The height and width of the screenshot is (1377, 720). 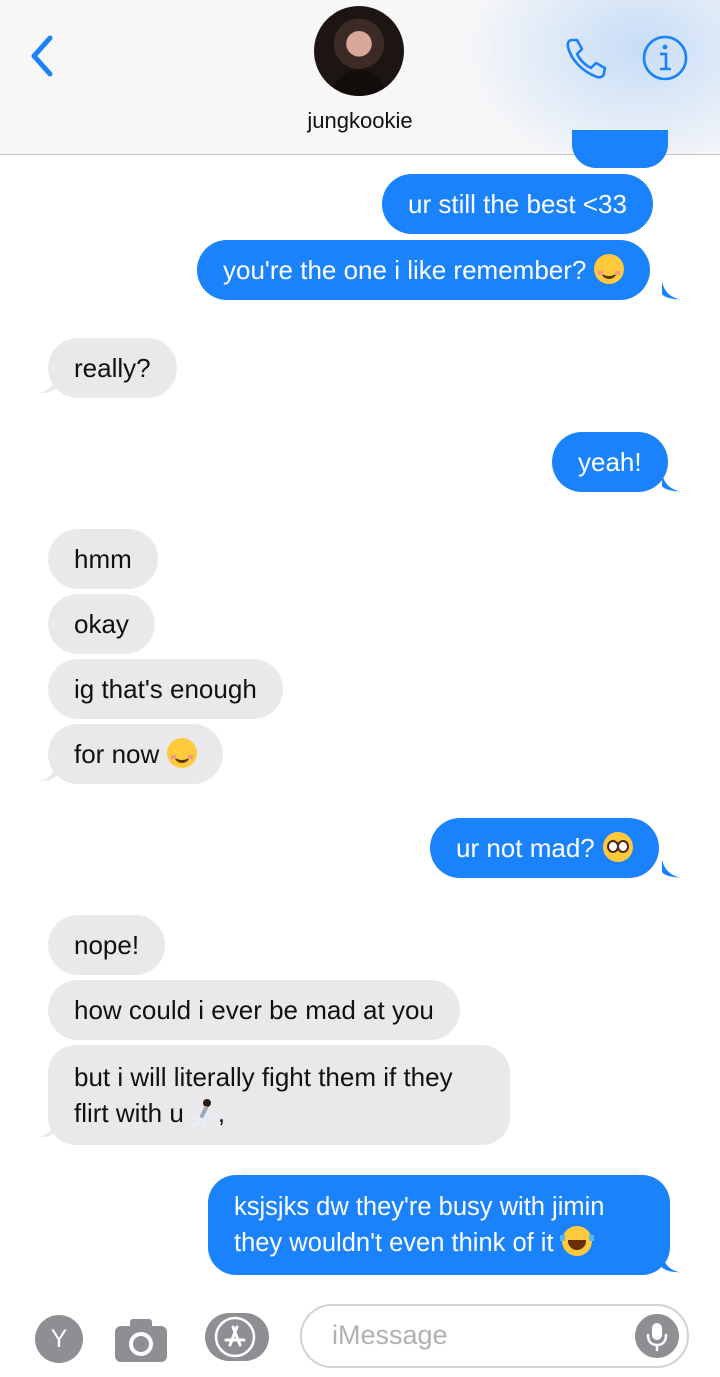 I want to click on message-text-line: flirt with u ,, so click(x=279, y=1113).